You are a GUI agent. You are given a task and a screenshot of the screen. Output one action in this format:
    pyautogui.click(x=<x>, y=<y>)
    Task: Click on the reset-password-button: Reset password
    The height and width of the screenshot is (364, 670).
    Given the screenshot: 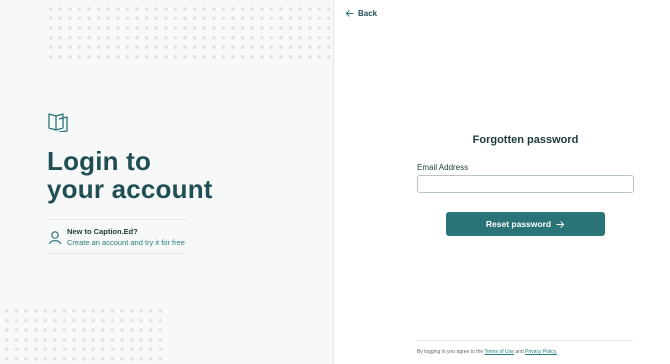 What is the action you would take?
    pyautogui.click(x=525, y=224)
    